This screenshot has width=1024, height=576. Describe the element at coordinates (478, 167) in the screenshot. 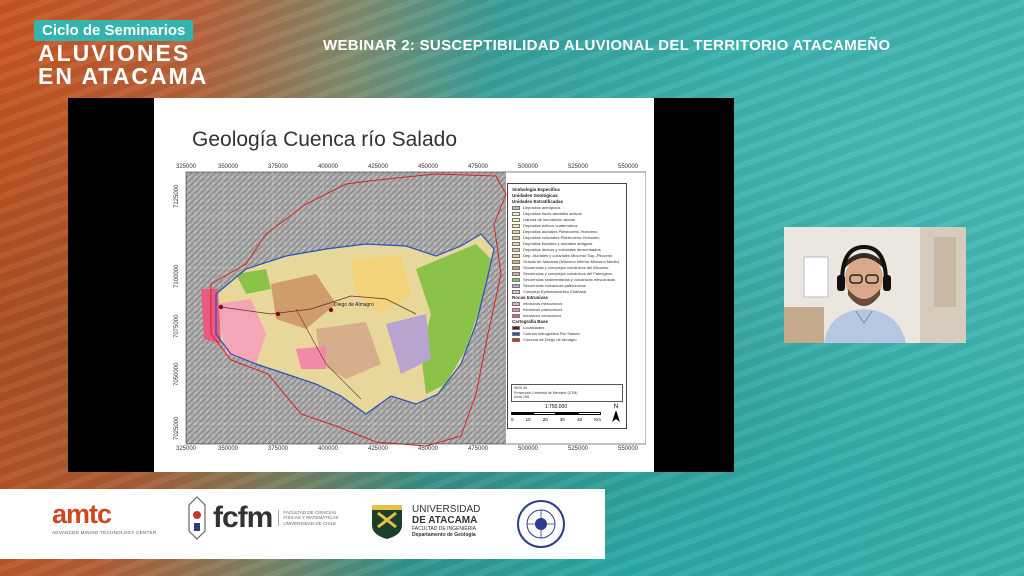

I see `x-tick-top-6: 475000` at that location.